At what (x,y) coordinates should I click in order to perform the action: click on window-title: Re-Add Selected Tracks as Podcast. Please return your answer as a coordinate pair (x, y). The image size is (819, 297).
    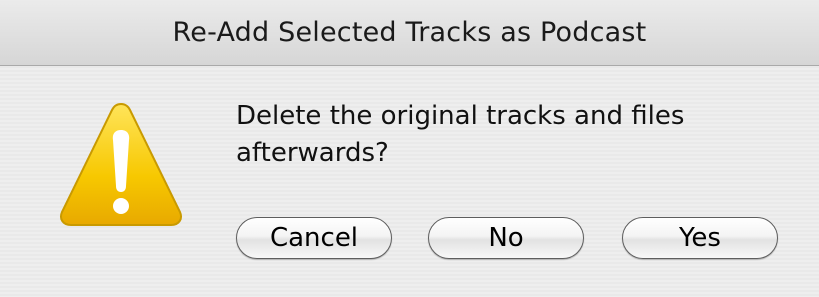
    Looking at the image, I should click on (409, 32).